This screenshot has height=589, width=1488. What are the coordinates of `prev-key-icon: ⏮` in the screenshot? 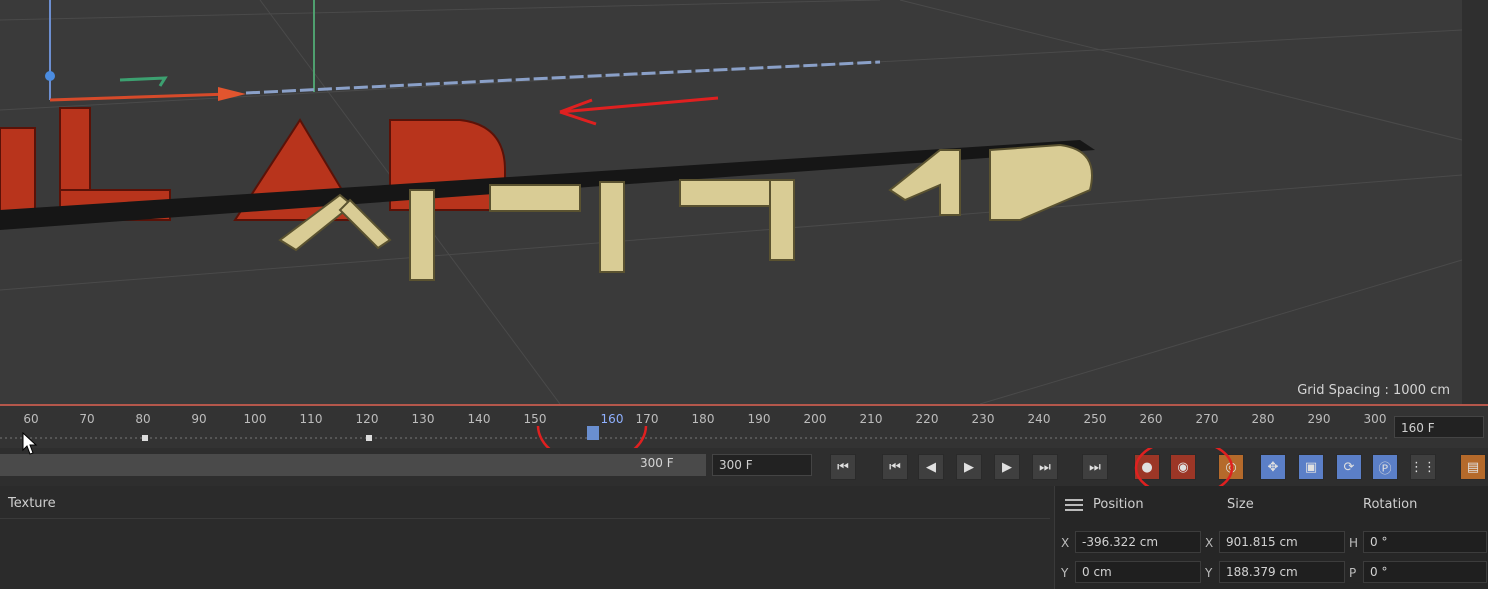 It's located at (895, 467).